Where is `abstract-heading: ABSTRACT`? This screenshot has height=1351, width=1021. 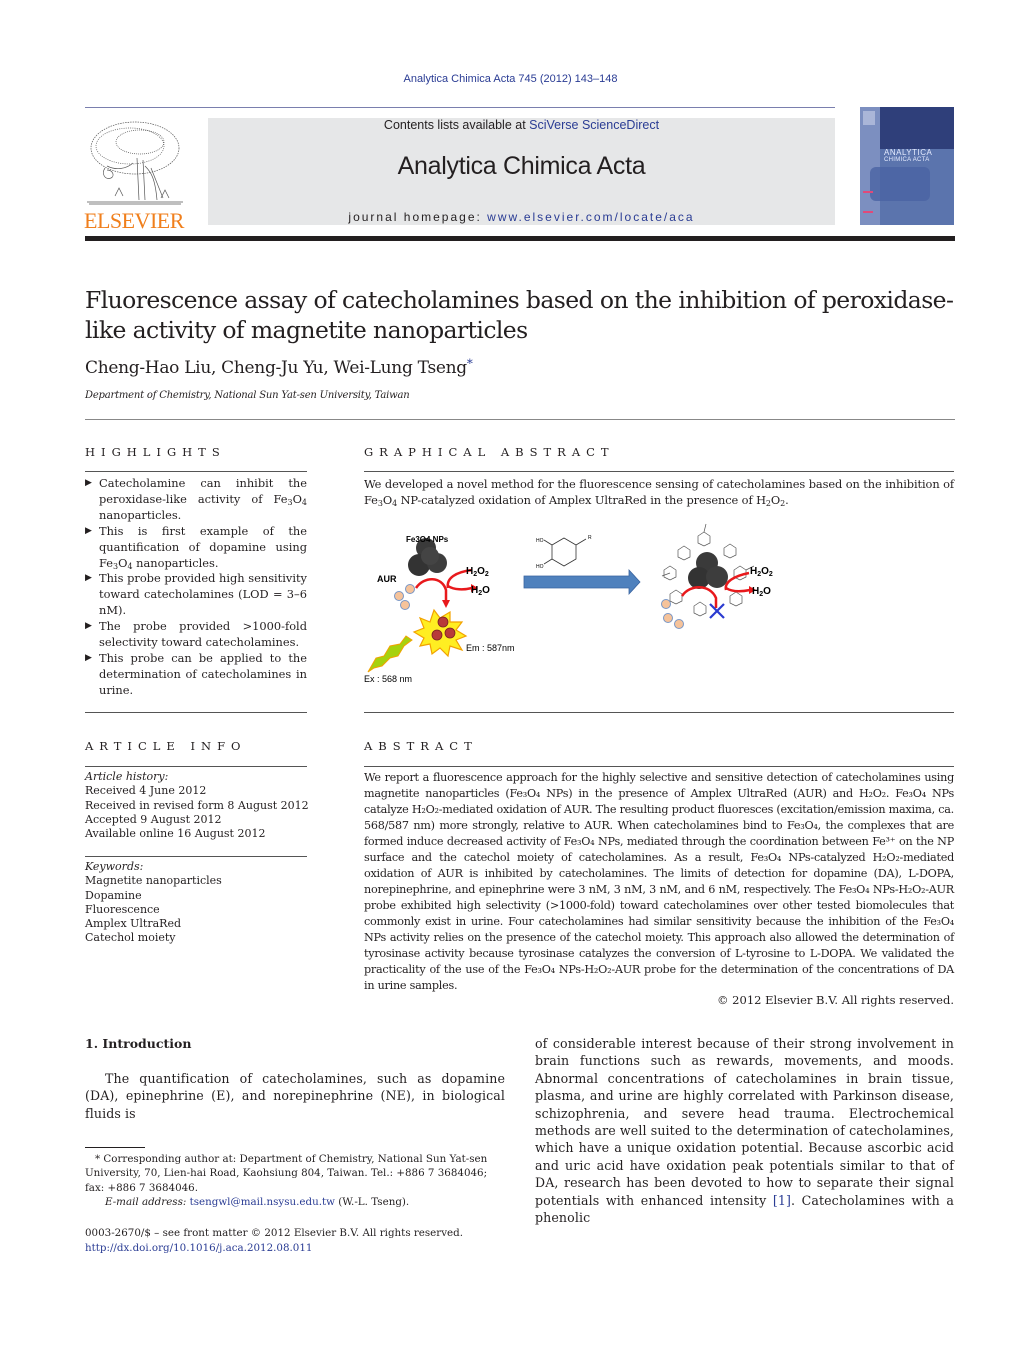 abstract-heading: ABSTRACT is located at coordinates (421, 746).